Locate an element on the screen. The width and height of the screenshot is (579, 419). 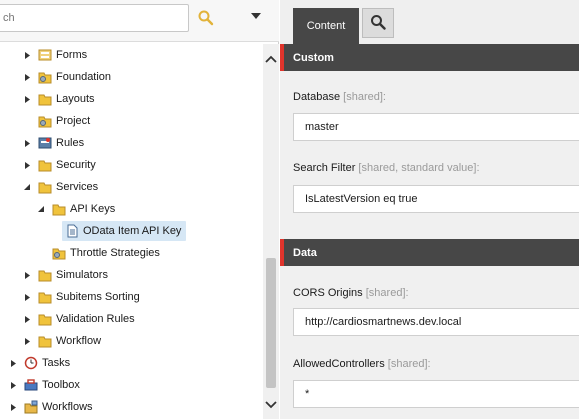
tab-search is located at coordinates (378, 23).